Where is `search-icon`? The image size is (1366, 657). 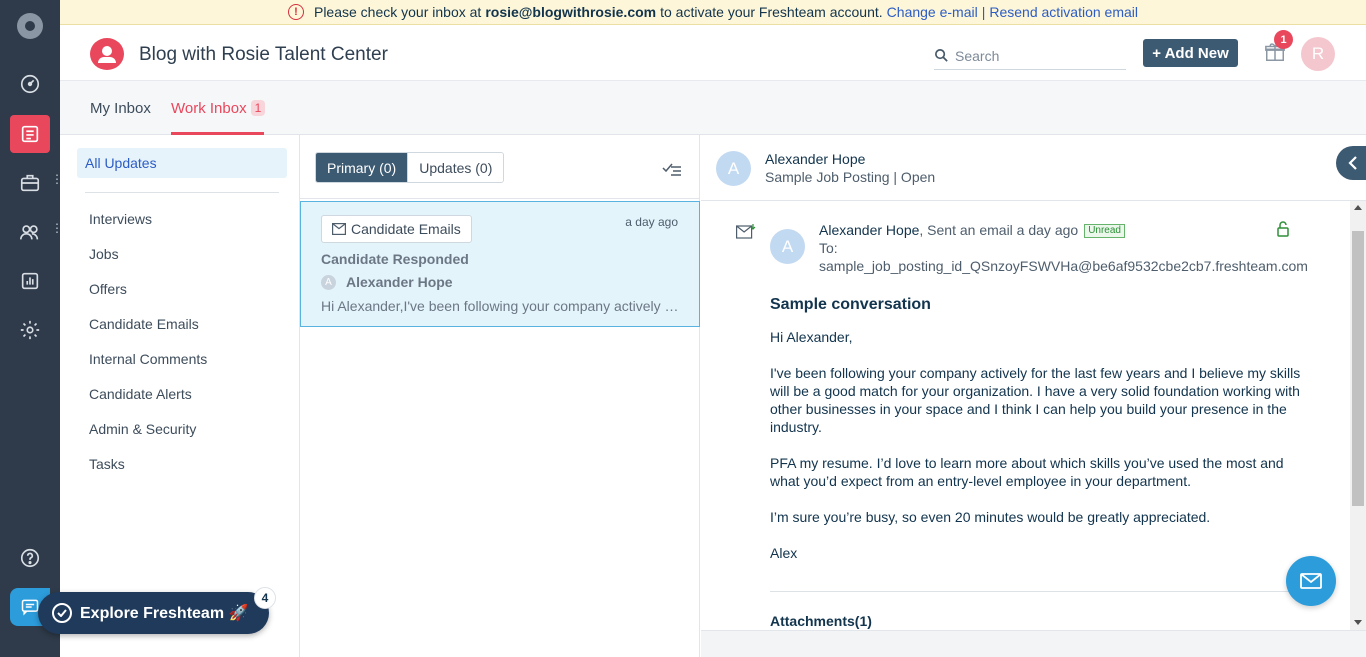
search-icon is located at coordinates (941, 55).